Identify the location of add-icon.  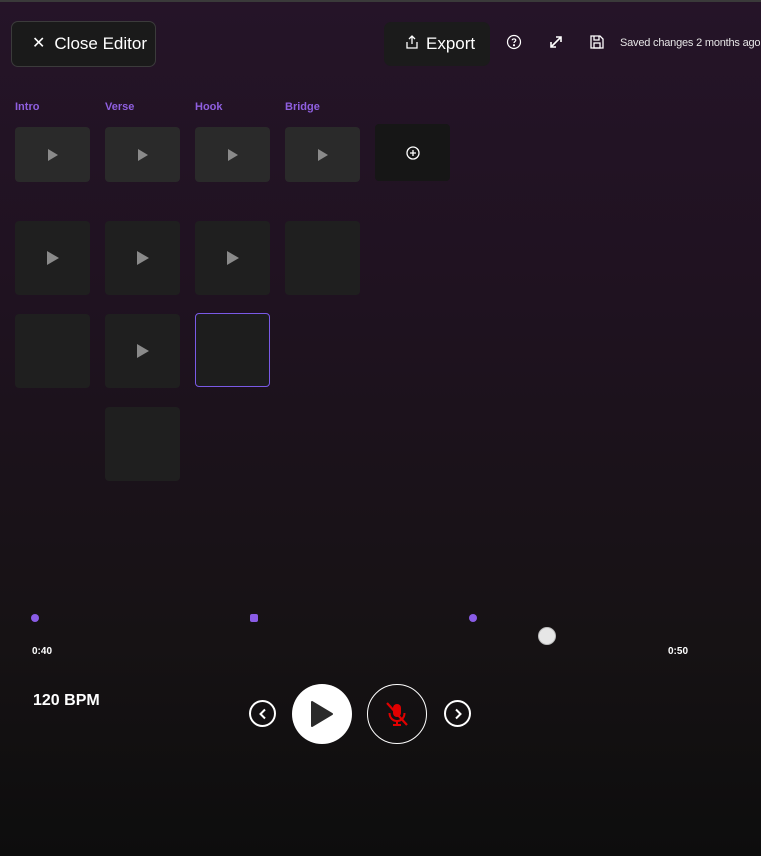
(412, 152).